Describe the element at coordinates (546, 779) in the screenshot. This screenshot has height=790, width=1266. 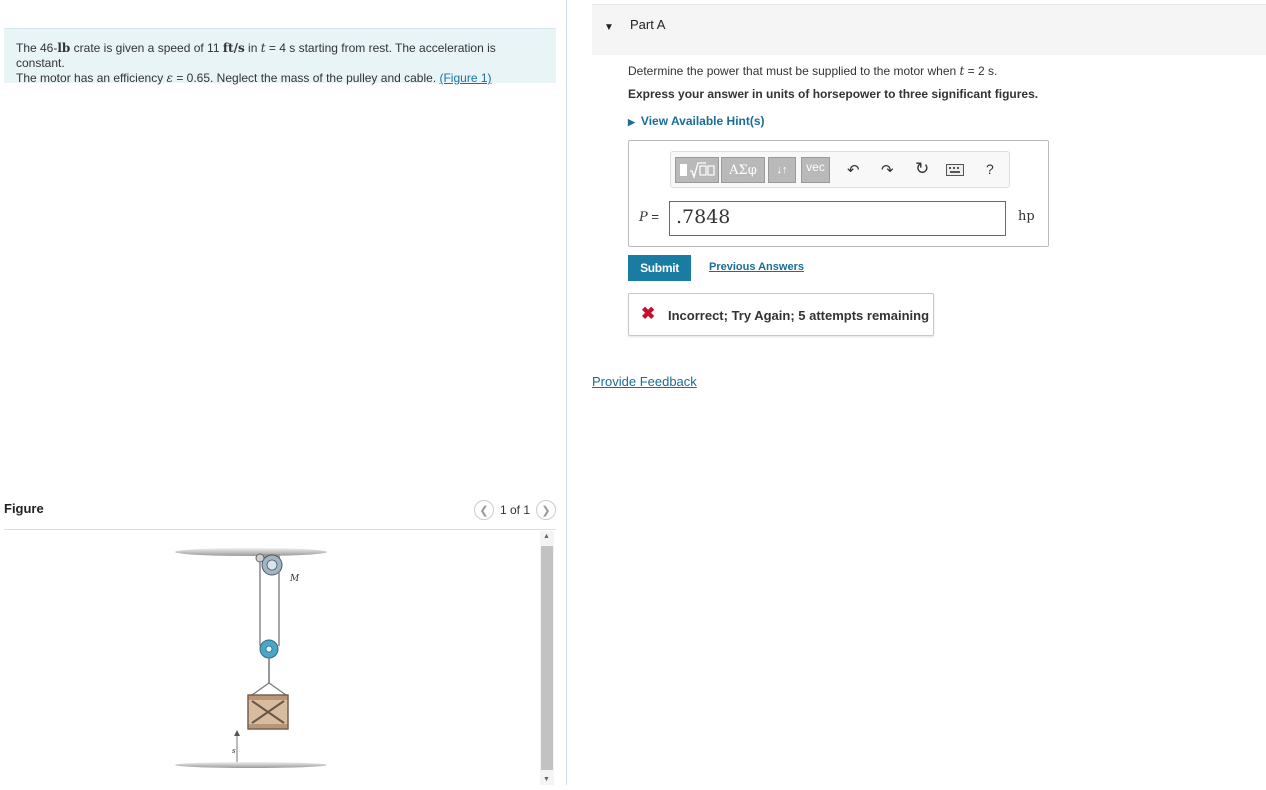
I see `scroll-down-icon: ▼` at that location.